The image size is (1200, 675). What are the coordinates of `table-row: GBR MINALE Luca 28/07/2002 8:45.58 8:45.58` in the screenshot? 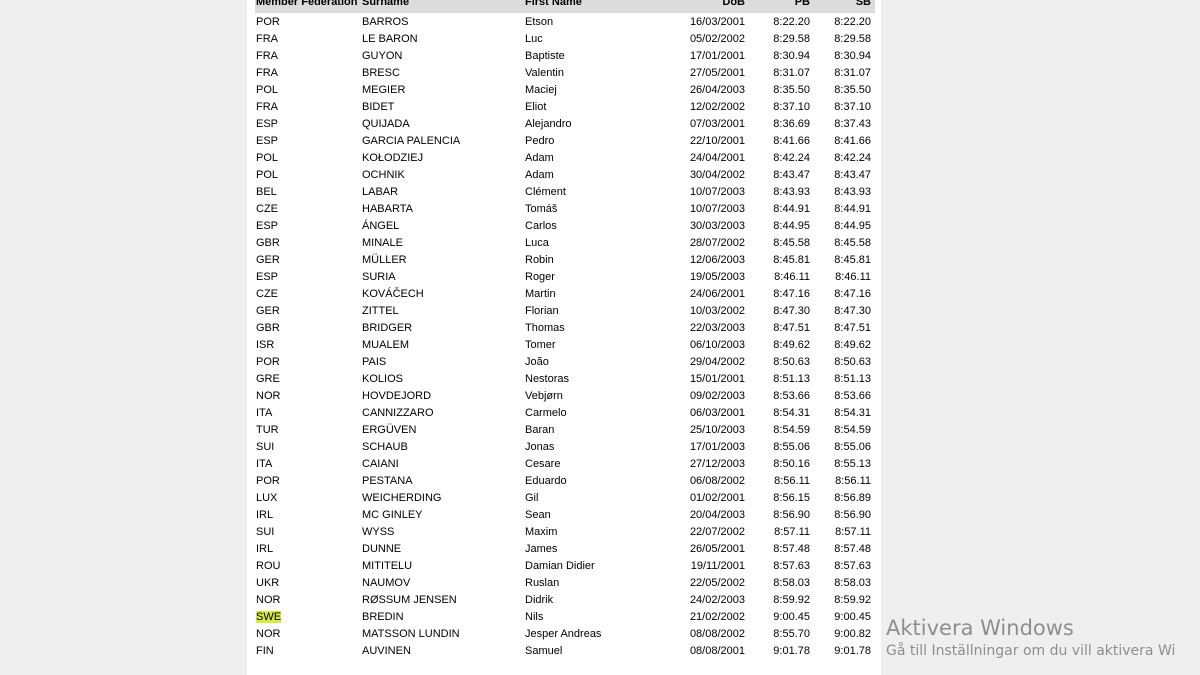 It's located at (565, 242).